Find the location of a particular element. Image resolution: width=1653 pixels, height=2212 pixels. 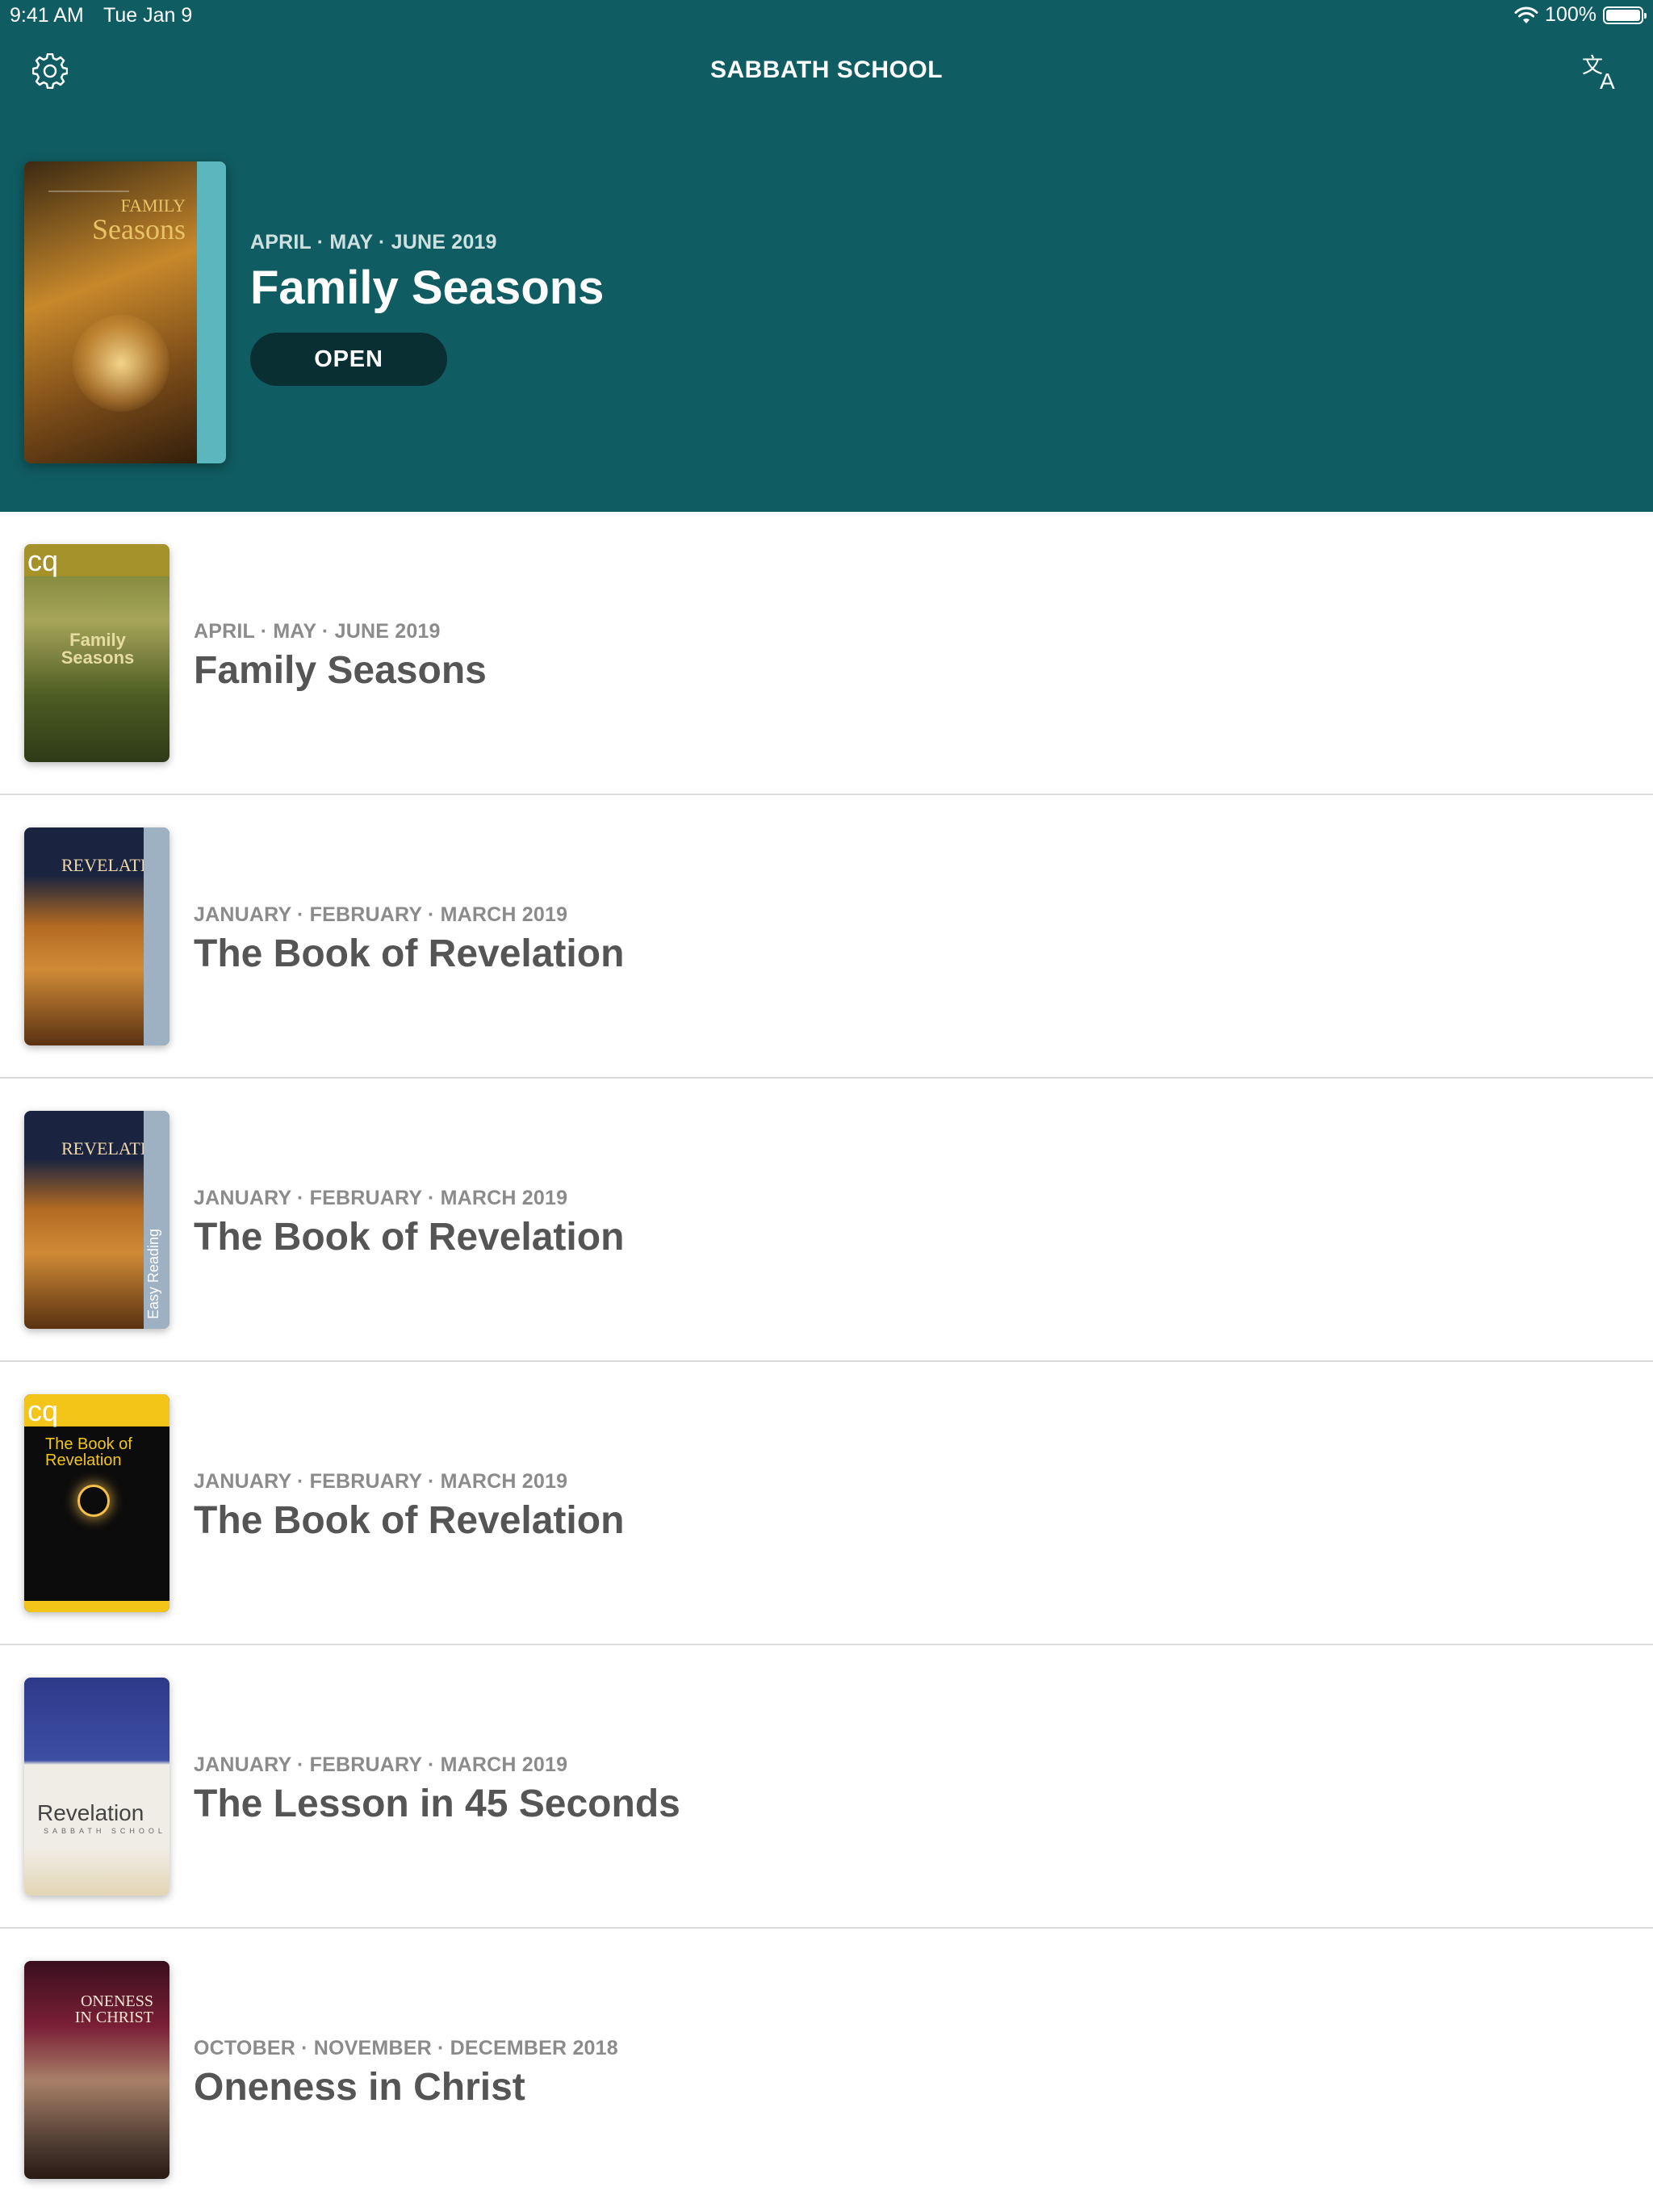

cover-title-line-2: Seasons is located at coordinates (139, 229).